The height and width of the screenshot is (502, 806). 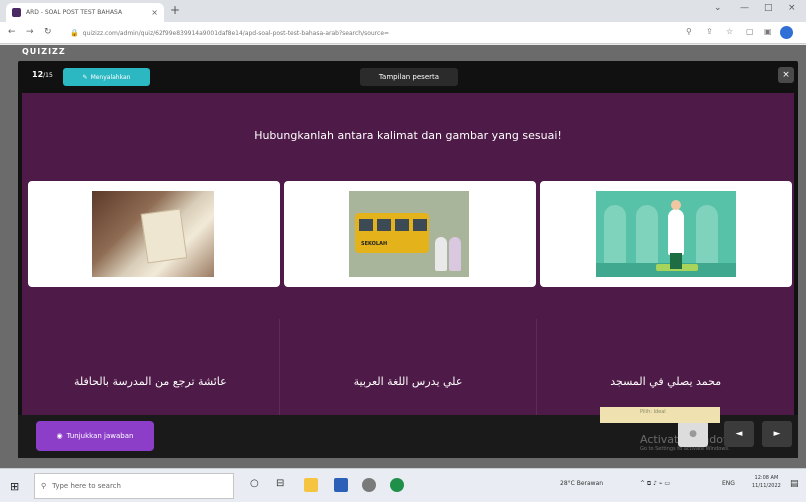 What do you see at coordinates (794, 484) in the screenshot?
I see `notifications-icon: ▤` at bounding box center [794, 484].